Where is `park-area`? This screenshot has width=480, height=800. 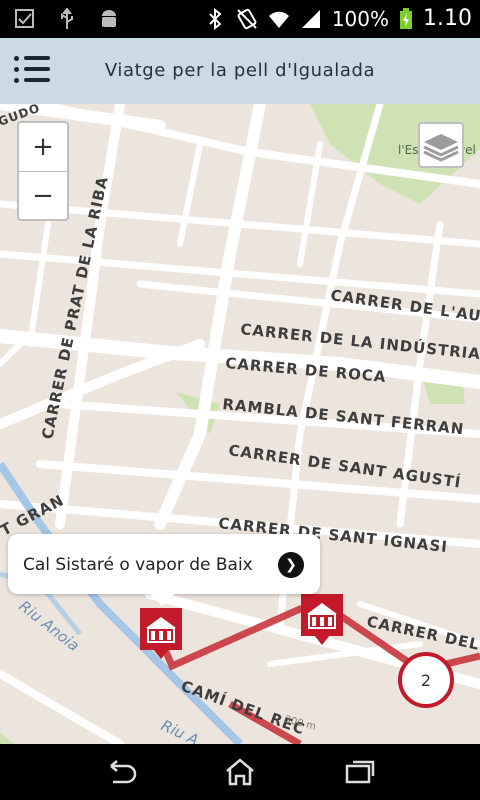
park-area is located at coordinates (7, 738).